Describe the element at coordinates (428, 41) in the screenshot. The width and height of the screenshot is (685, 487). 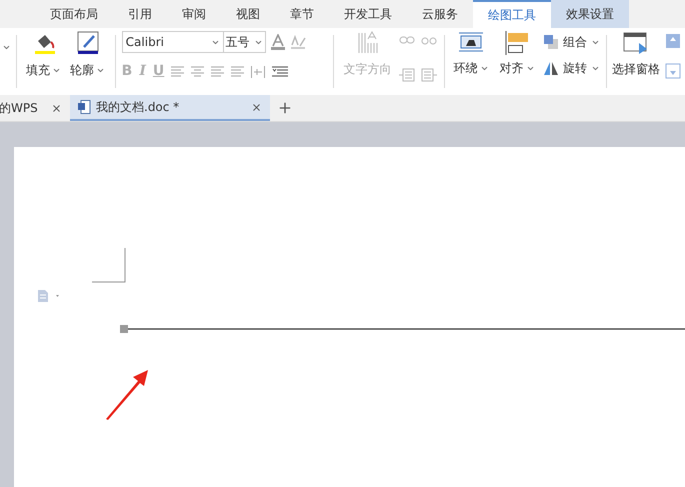
I see `unlink-icon` at that location.